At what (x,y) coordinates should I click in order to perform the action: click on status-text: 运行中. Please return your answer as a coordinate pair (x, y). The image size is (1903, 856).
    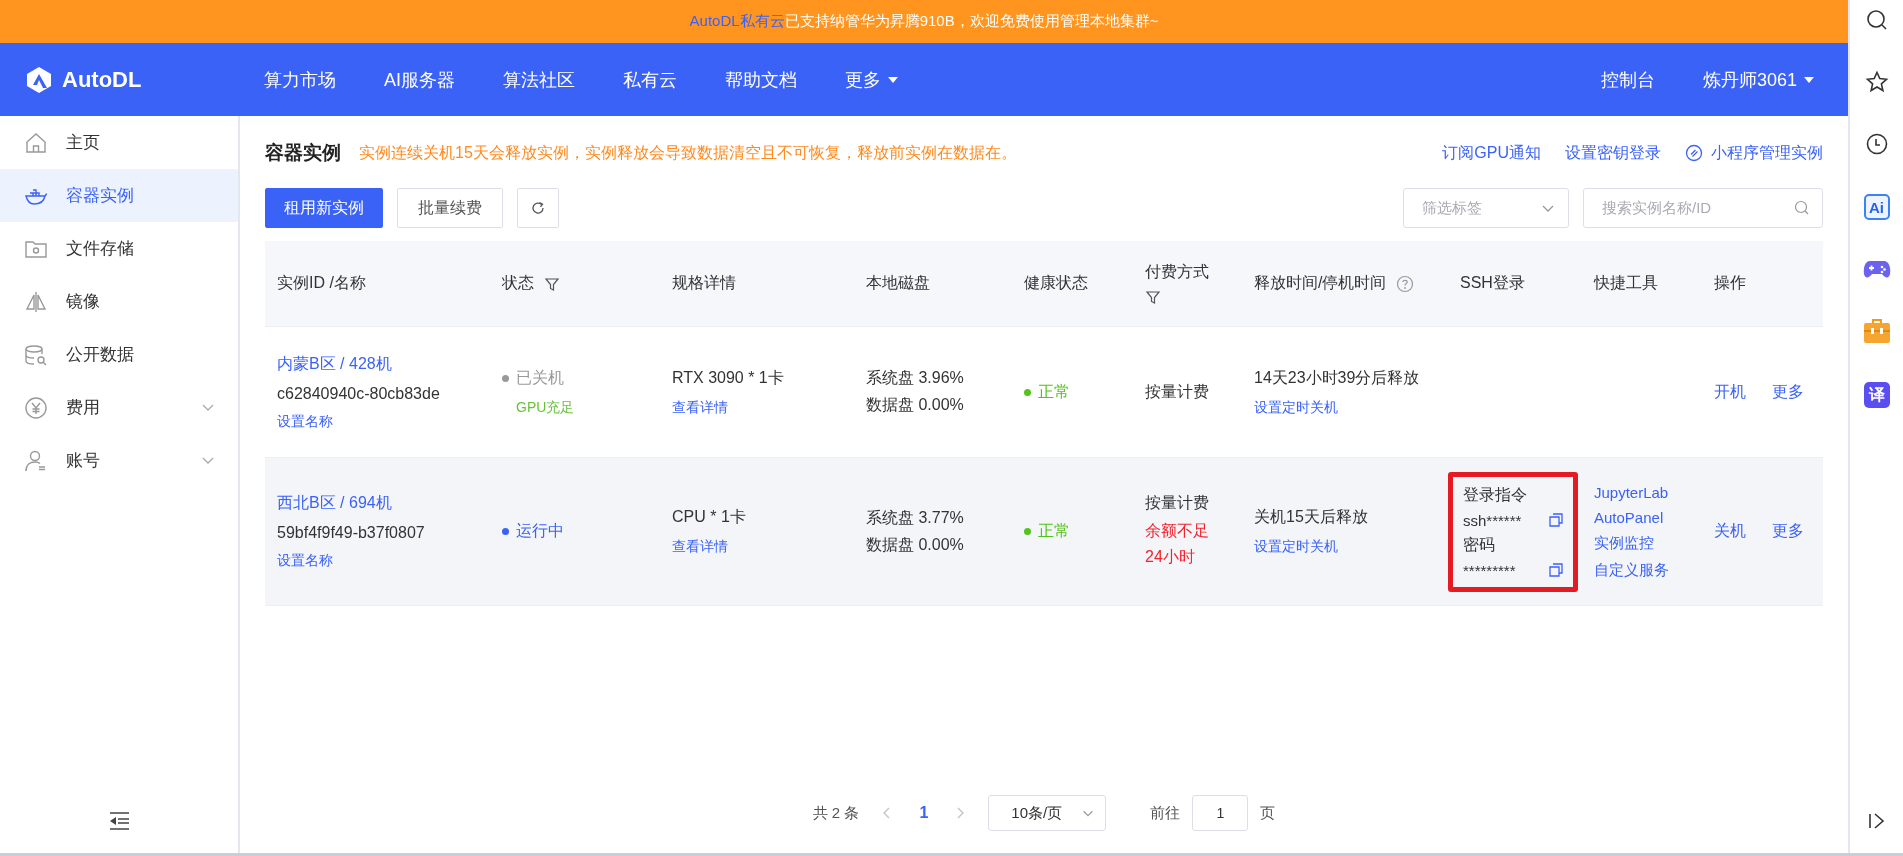
    Looking at the image, I should click on (540, 531).